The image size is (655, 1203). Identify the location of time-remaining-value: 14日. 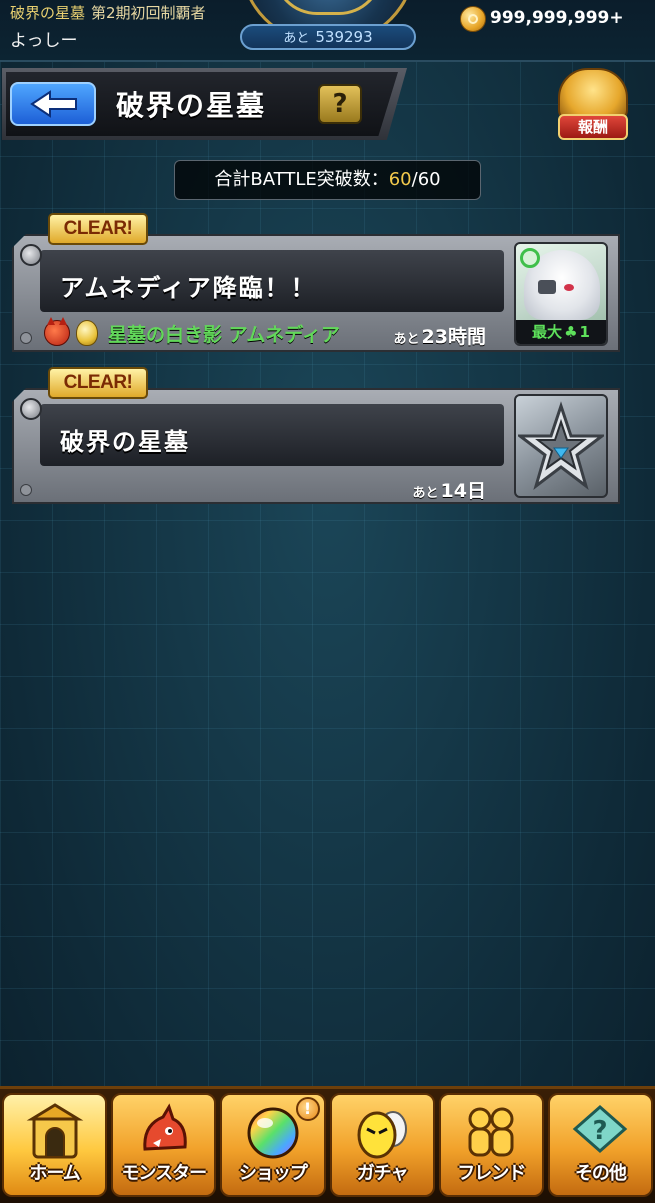
(463, 491).